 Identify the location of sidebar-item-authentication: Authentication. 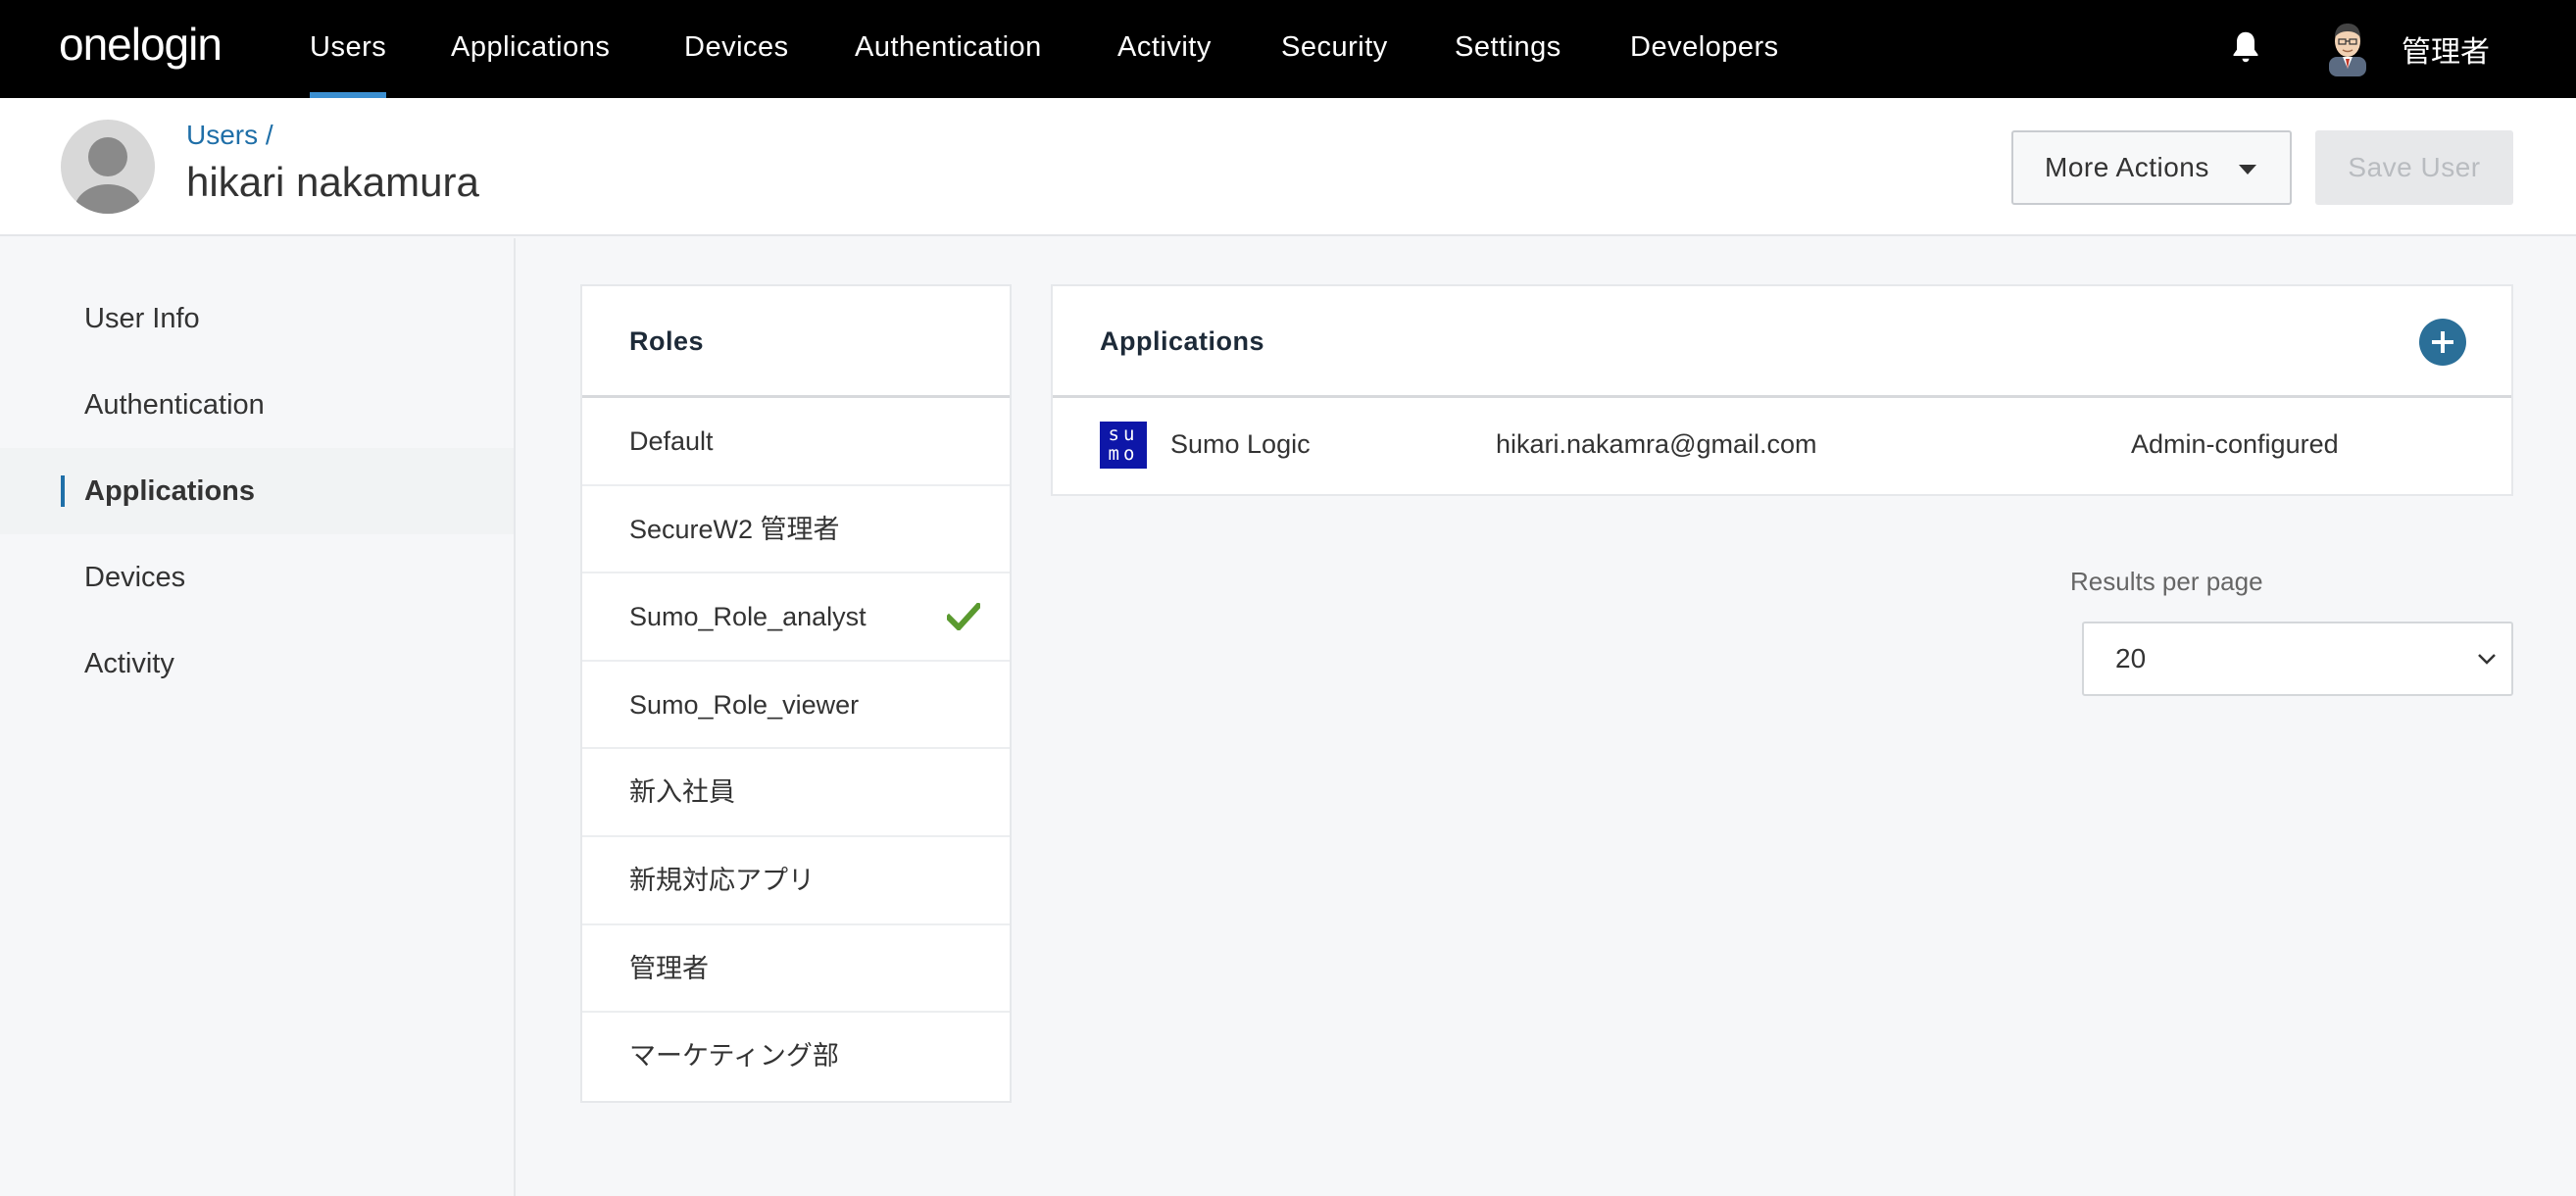
(257, 405).